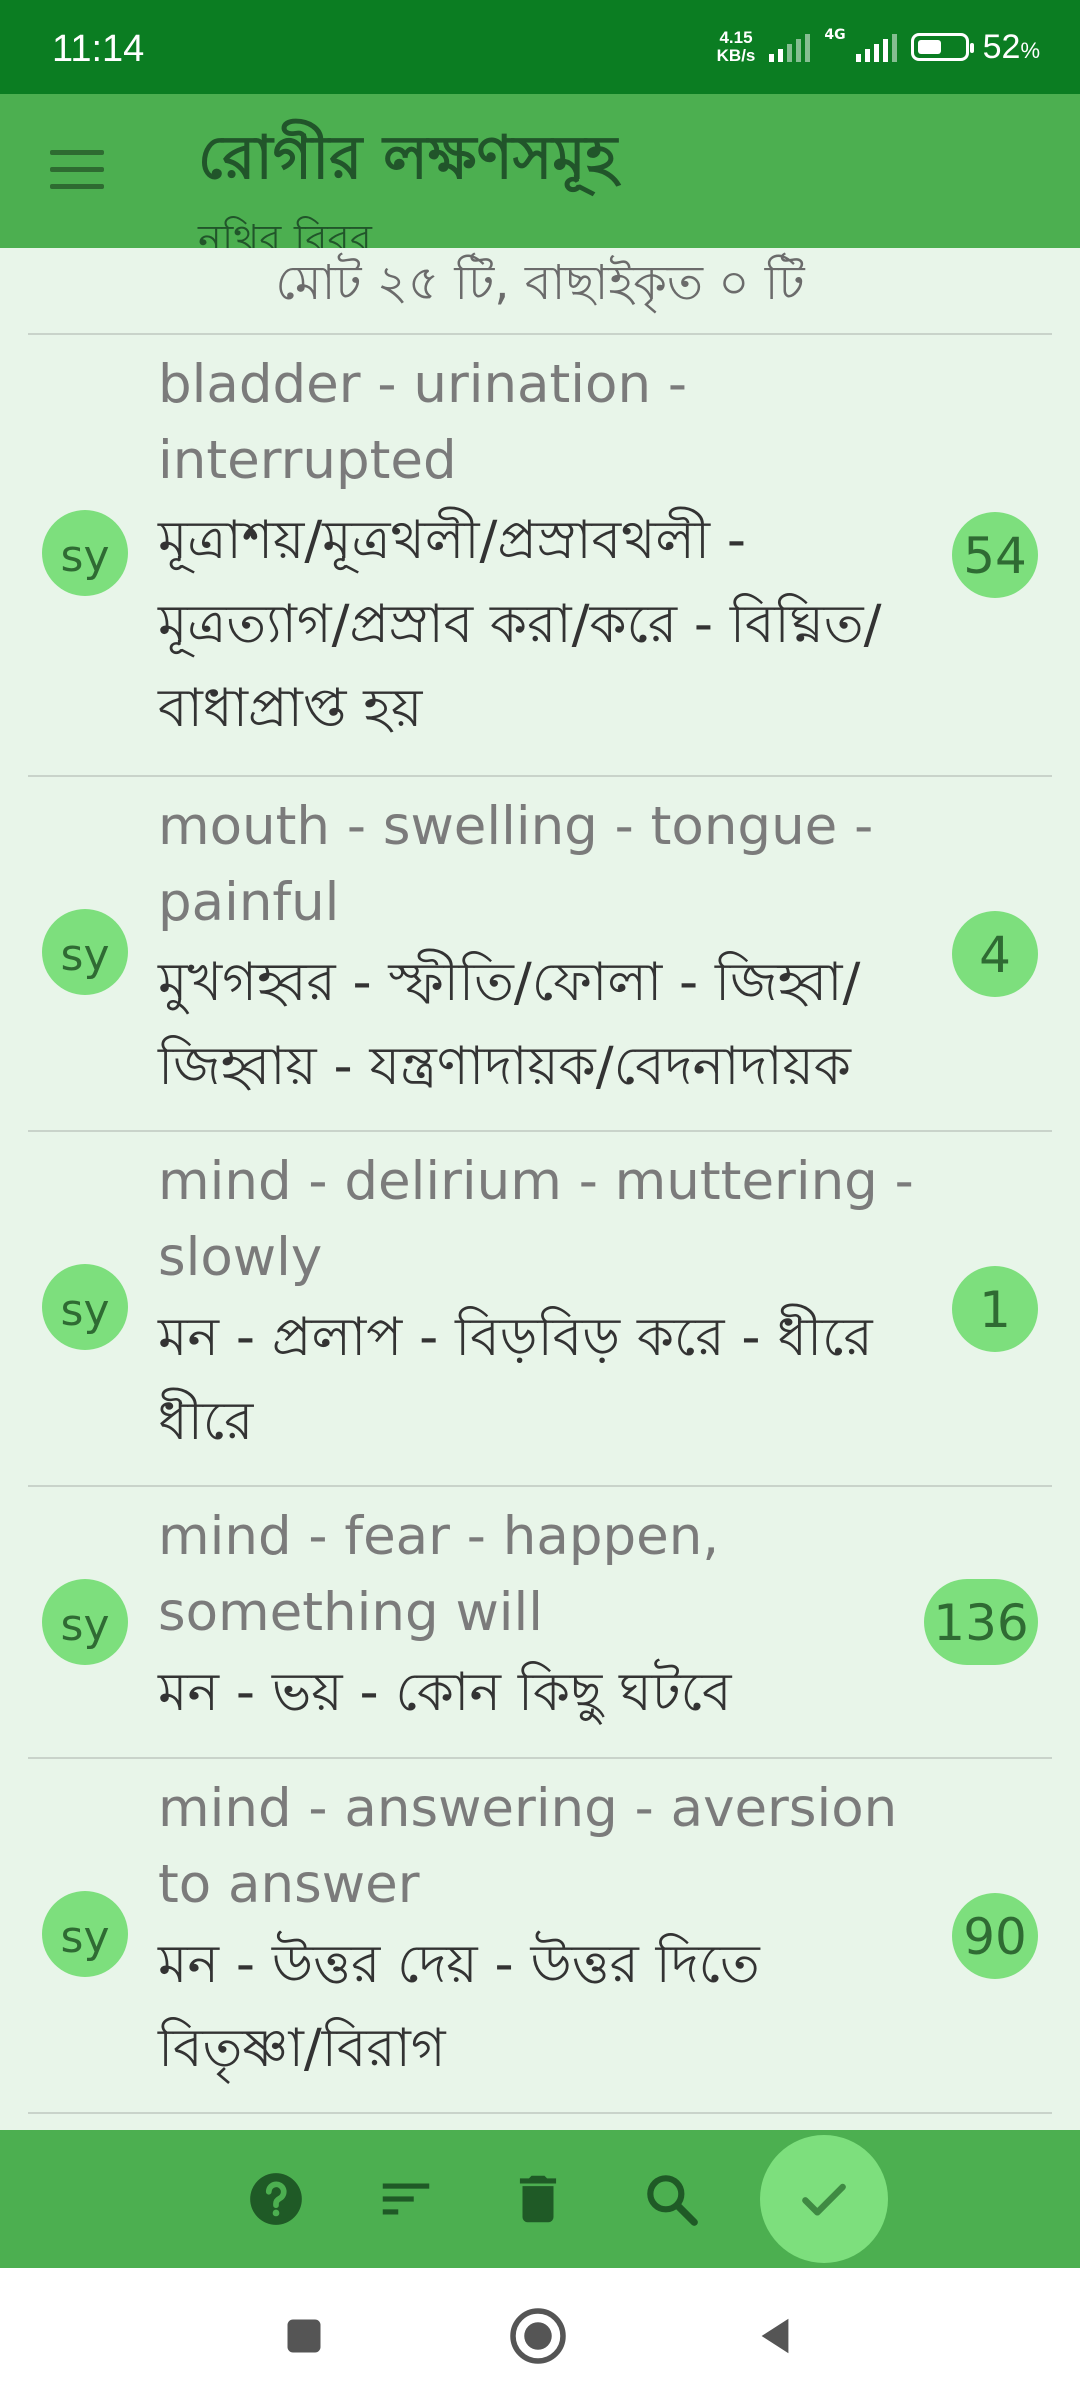  I want to click on symptom-english-line: bladder - urination -, so click(423, 384).